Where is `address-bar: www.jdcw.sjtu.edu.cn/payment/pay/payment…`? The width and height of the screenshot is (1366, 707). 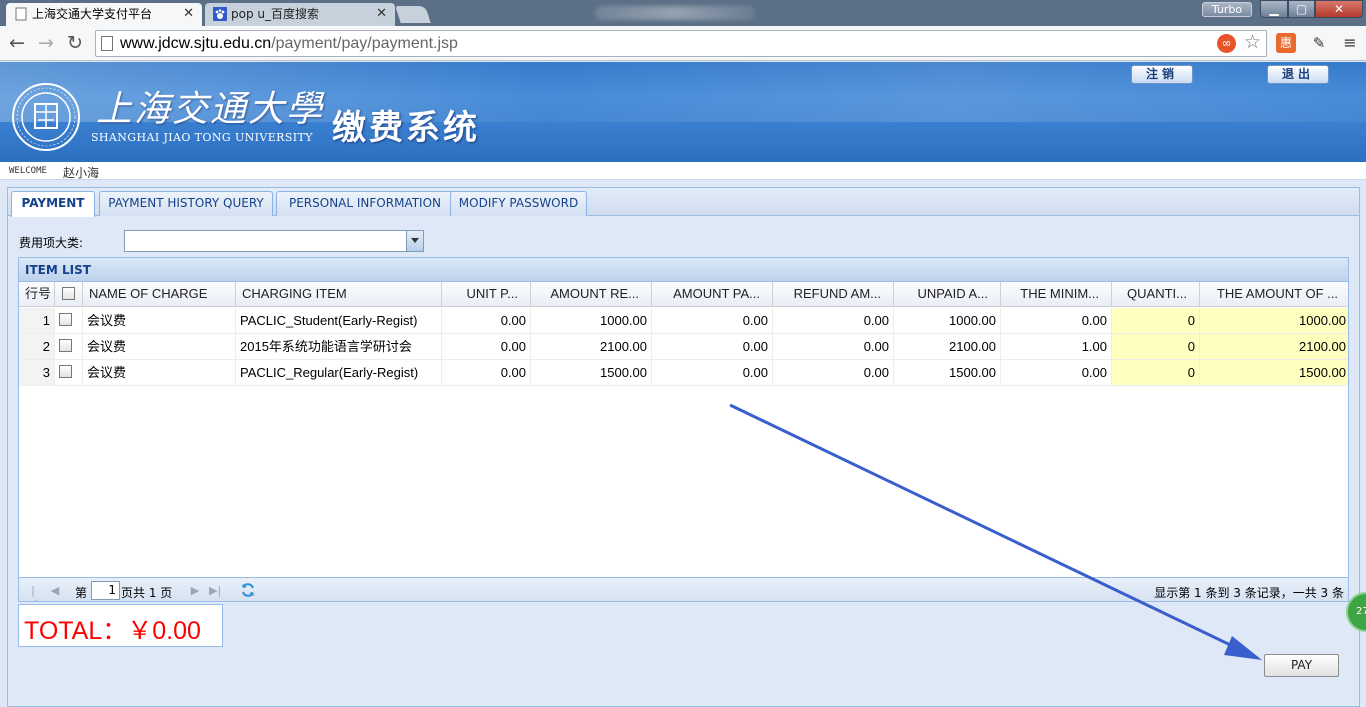 address-bar: www.jdcw.sjtu.edu.cn/payment/pay/payment… is located at coordinates (681, 43).